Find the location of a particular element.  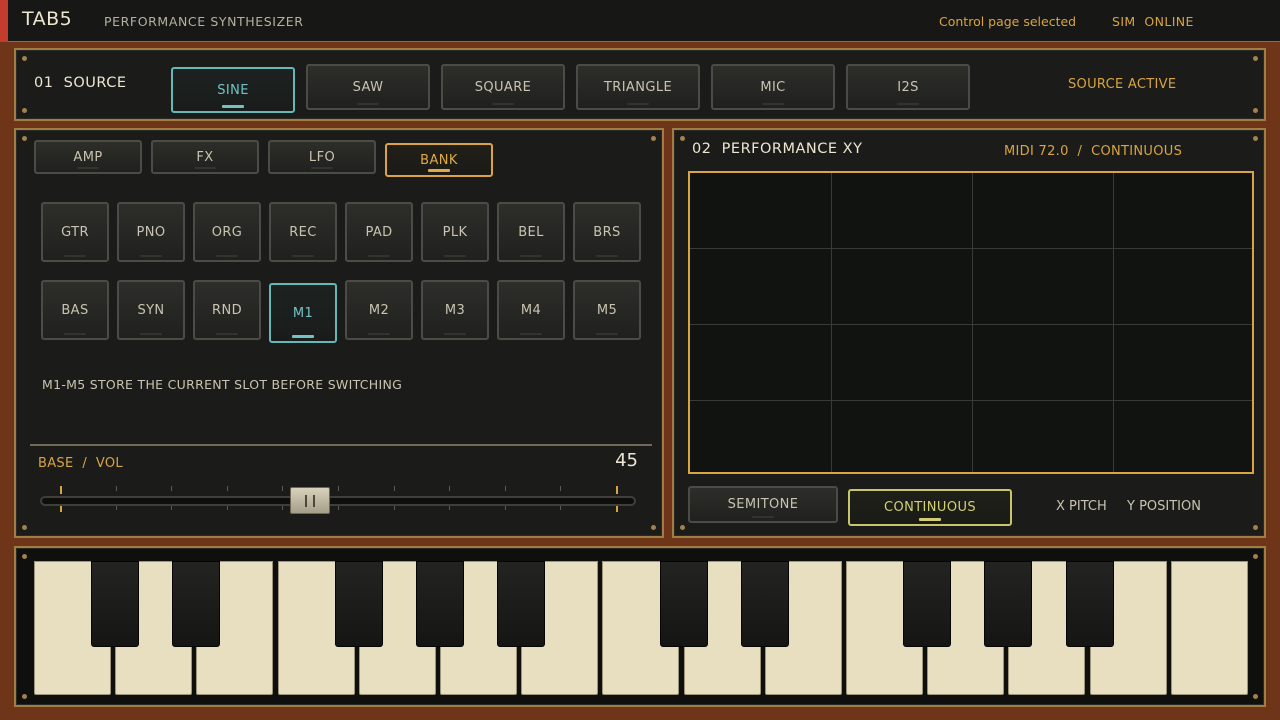

mode-continuous-button: CONTINUOUS is located at coordinates (930, 507).